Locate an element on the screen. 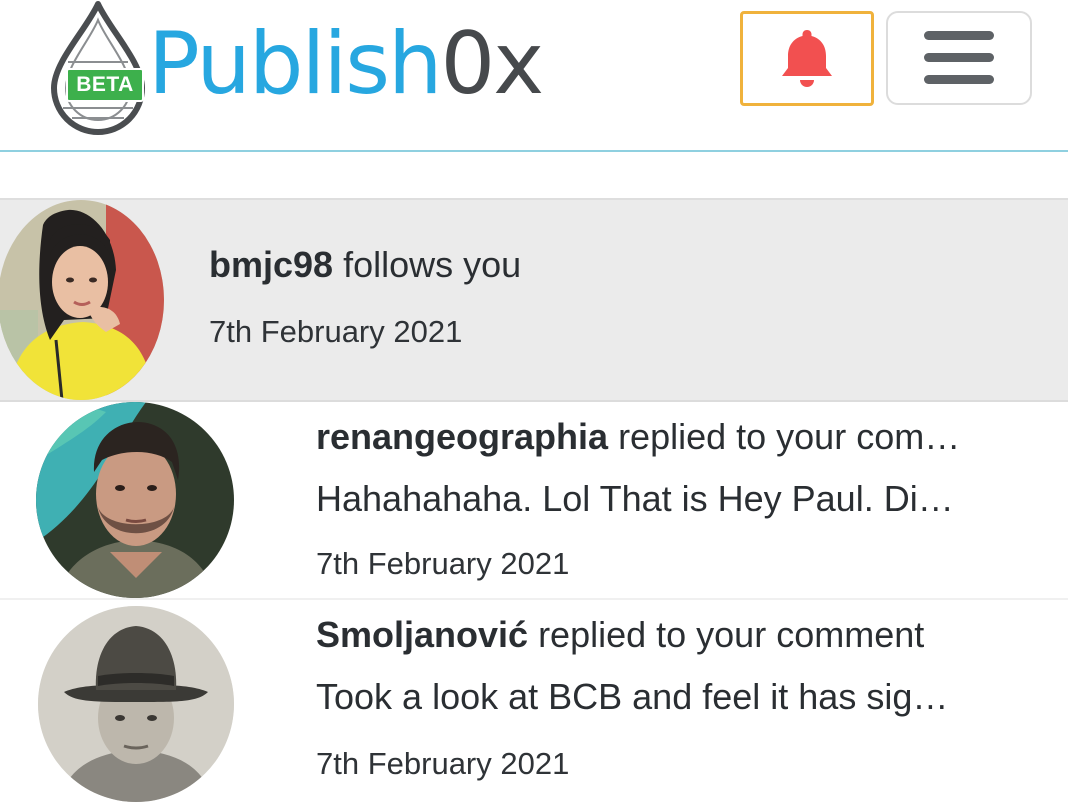  notification-username: bmjc98 is located at coordinates (271, 264).